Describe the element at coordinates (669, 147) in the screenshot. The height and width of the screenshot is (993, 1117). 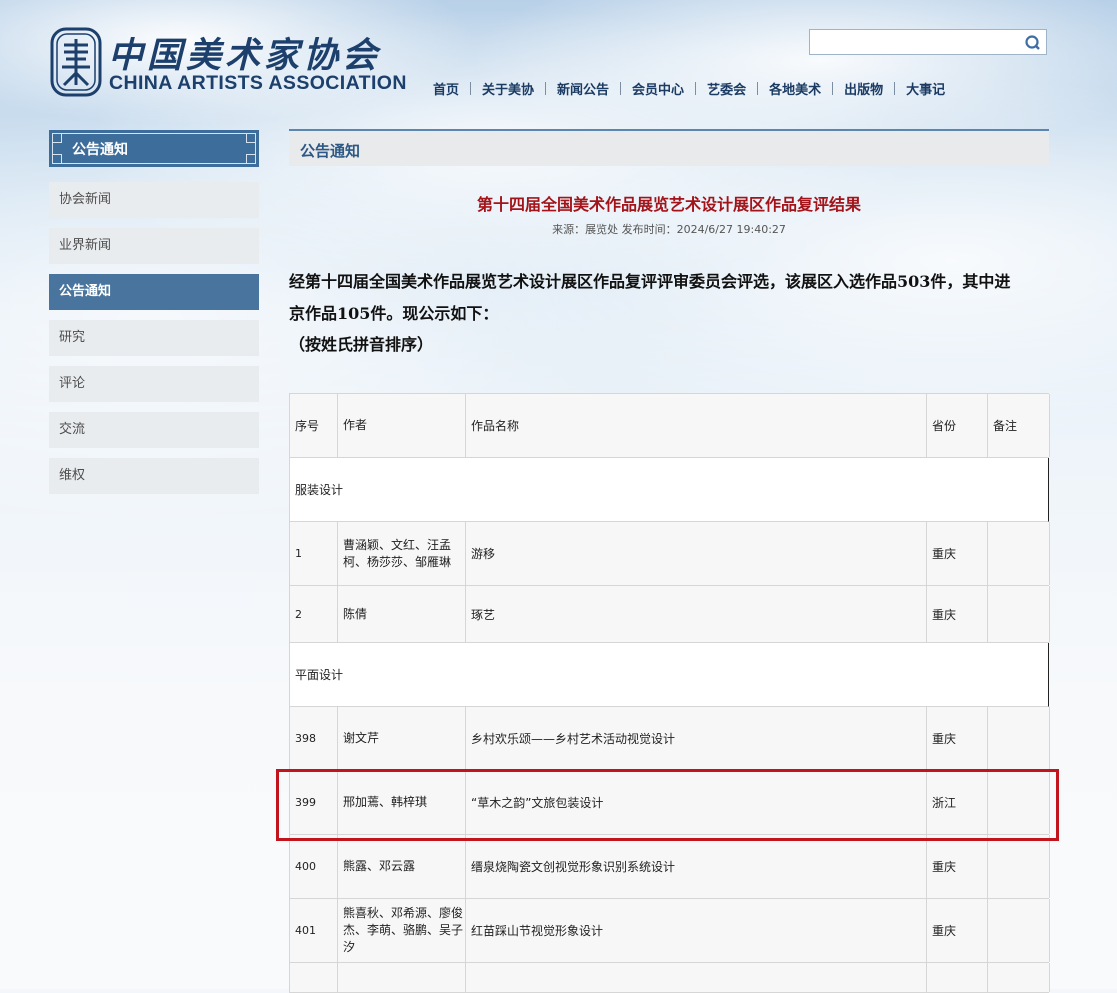
I see `section-header: 公告通知` at that location.